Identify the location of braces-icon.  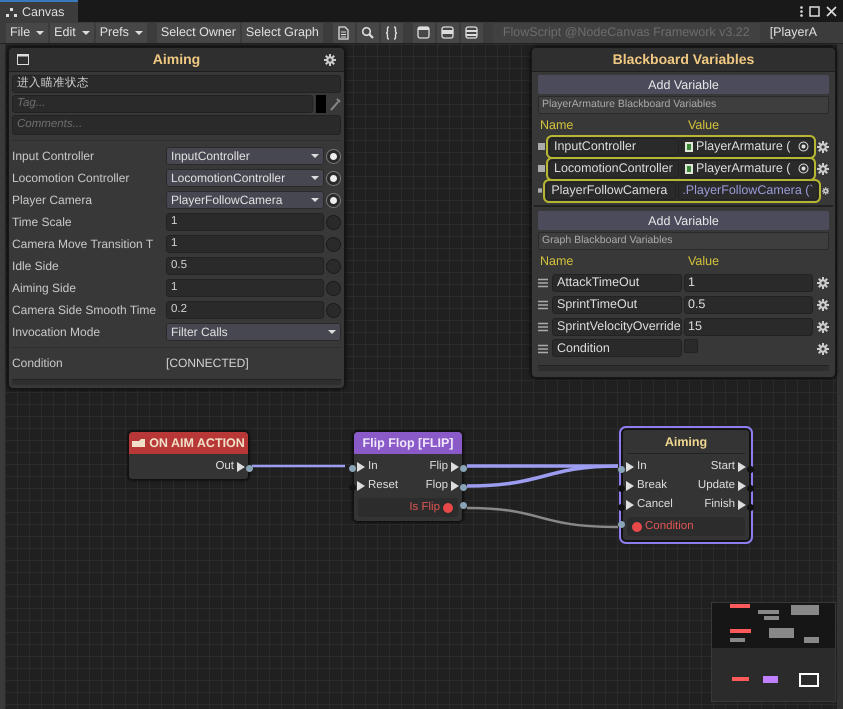
(391, 33).